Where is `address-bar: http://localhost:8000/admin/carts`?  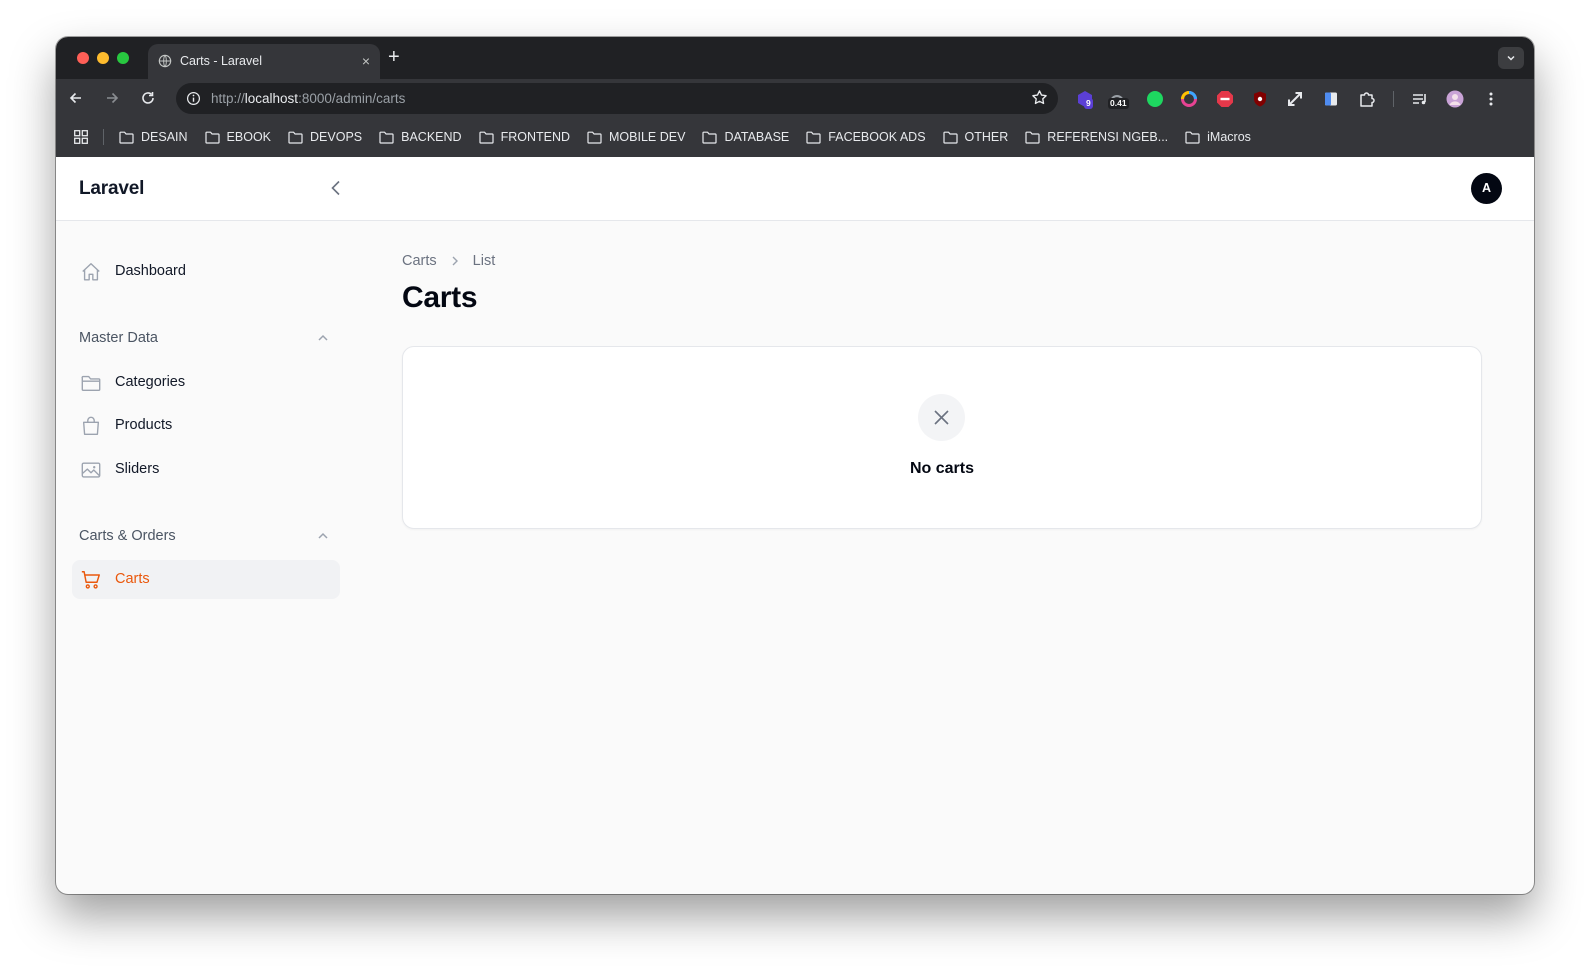 address-bar: http://localhost:8000/admin/carts is located at coordinates (617, 98).